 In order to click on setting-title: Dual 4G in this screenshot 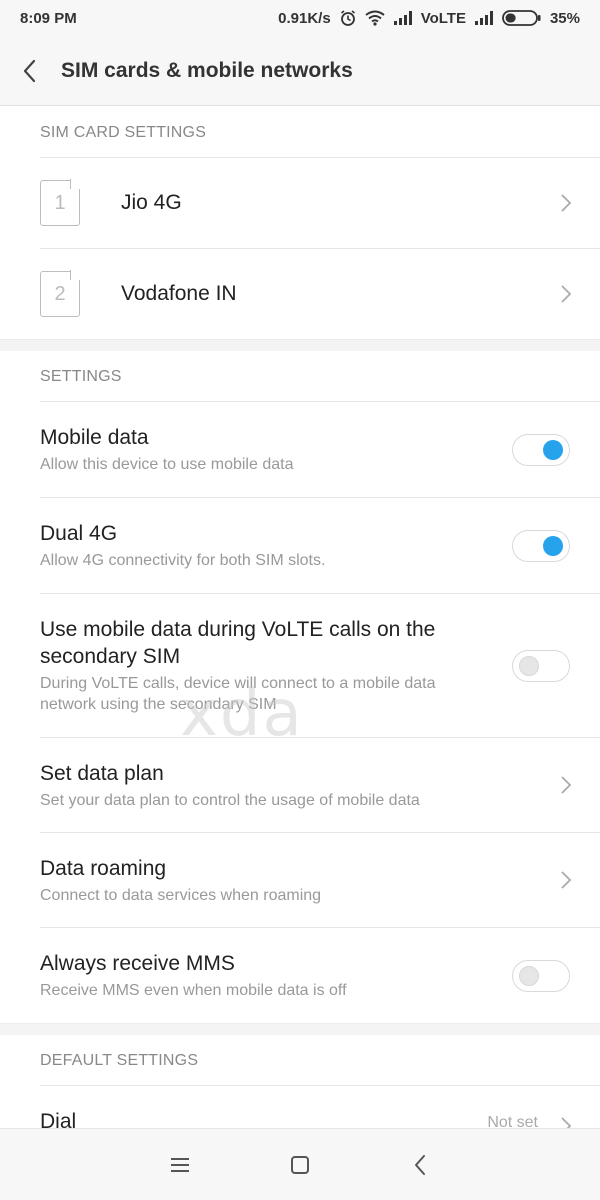, I will do `click(79, 533)`.